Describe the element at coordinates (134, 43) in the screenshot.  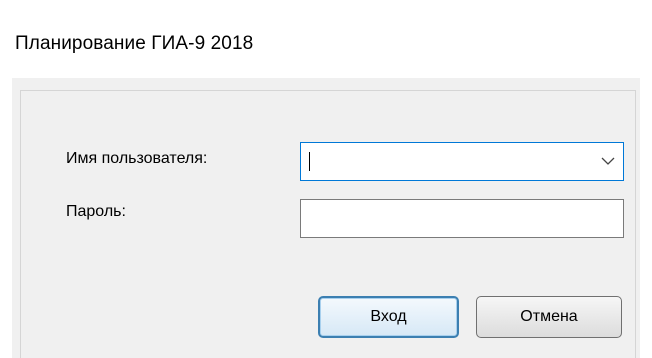
I see `window-title: Планирование ГИА-9 2018` at that location.